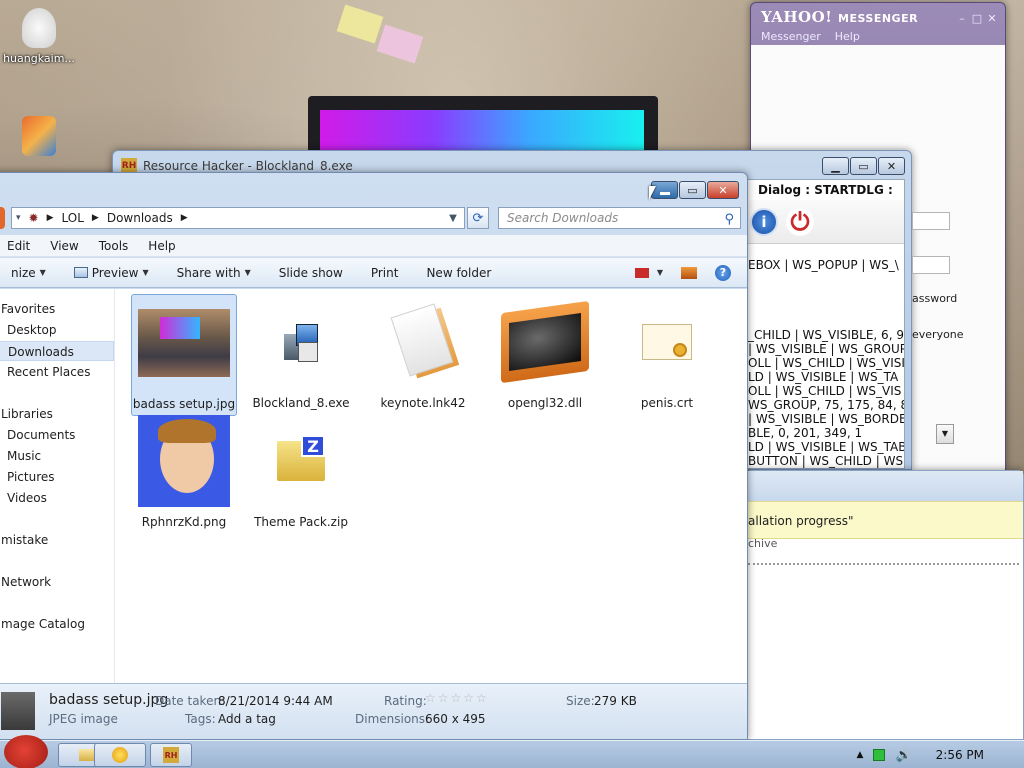  I want to click on file-name: Blockland_8.exe, so click(301, 403).